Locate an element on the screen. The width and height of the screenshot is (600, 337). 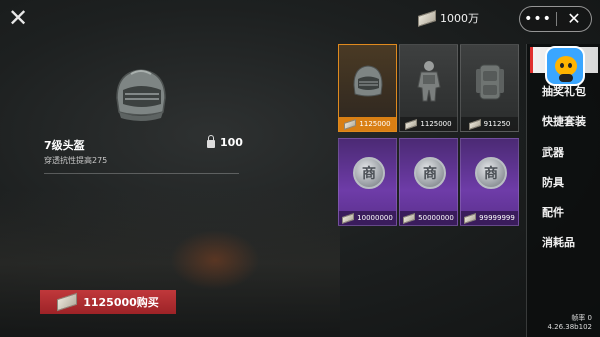
fps-readout: 帧率 0 4.26.38b102 is located at coordinates (569, 323).